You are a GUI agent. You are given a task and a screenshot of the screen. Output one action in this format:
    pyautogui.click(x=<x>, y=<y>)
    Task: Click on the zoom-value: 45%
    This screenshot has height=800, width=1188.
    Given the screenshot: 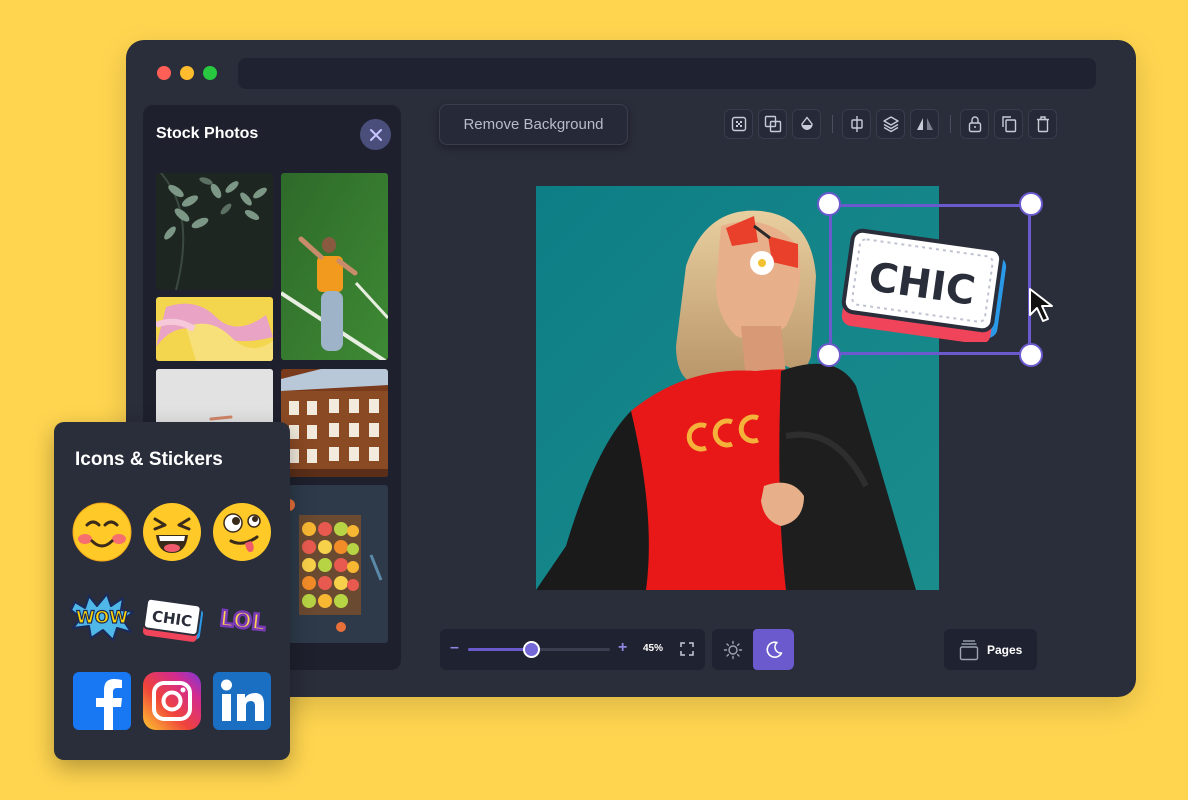 What is the action you would take?
    pyautogui.click(x=653, y=648)
    